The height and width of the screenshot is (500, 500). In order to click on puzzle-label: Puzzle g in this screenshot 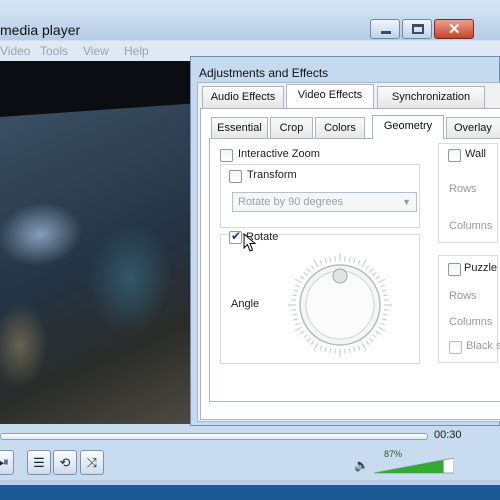, I will do `click(482, 268)`.